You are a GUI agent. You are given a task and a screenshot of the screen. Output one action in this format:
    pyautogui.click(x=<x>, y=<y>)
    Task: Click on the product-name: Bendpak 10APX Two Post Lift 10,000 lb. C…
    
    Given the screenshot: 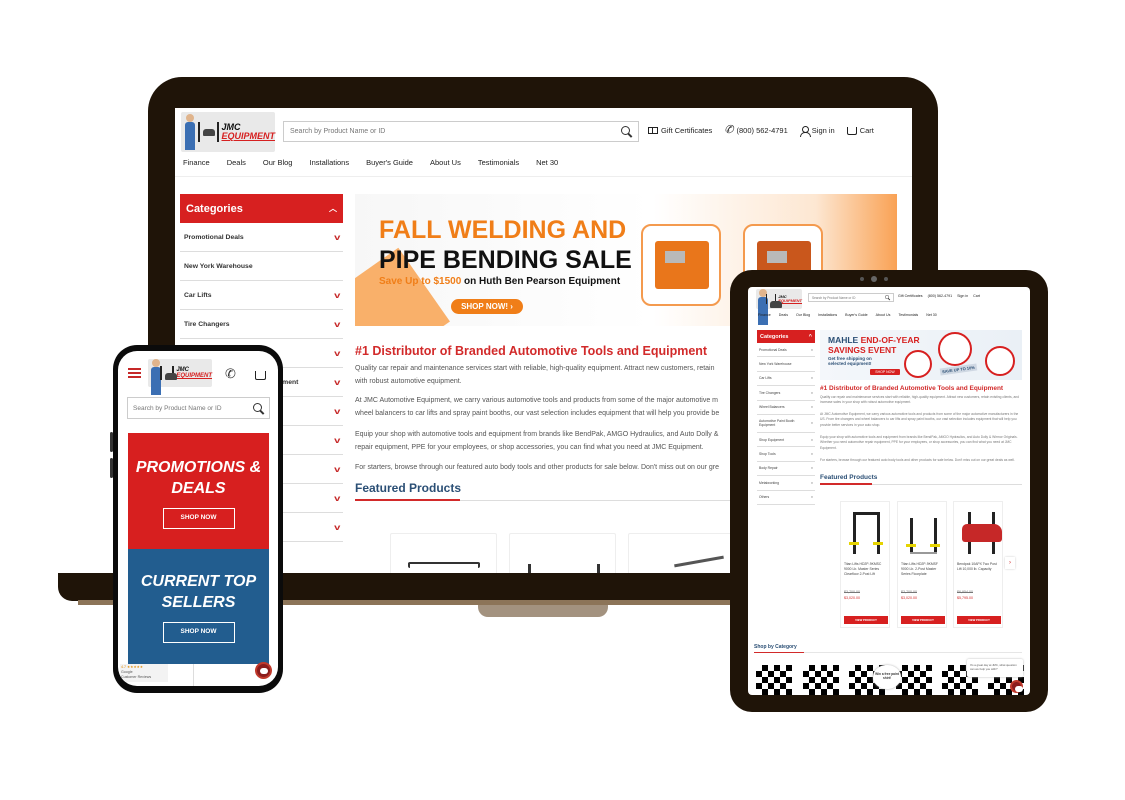 What is the action you would take?
    pyautogui.click(x=979, y=567)
    